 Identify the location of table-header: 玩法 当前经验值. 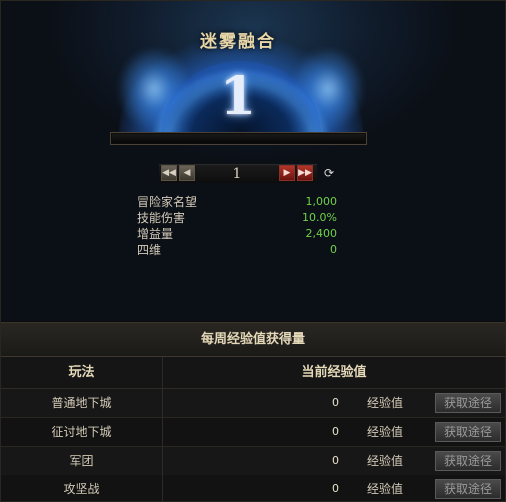
(253, 373).